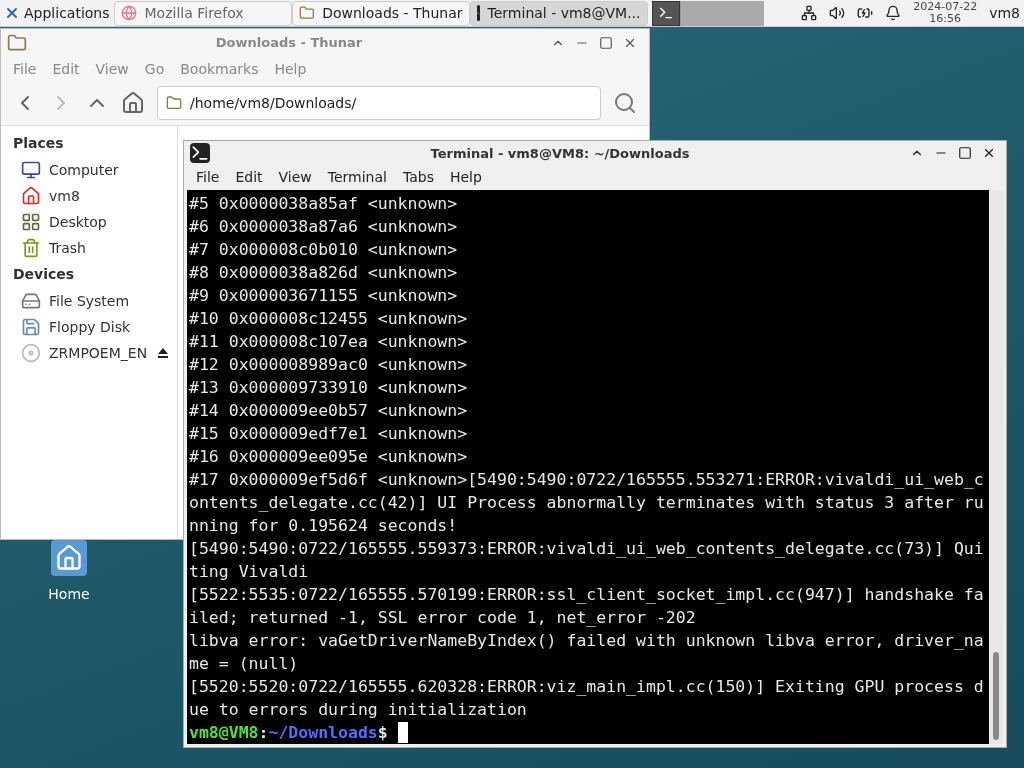  I want to click on clock-time: 16:56, so click(945, 19).